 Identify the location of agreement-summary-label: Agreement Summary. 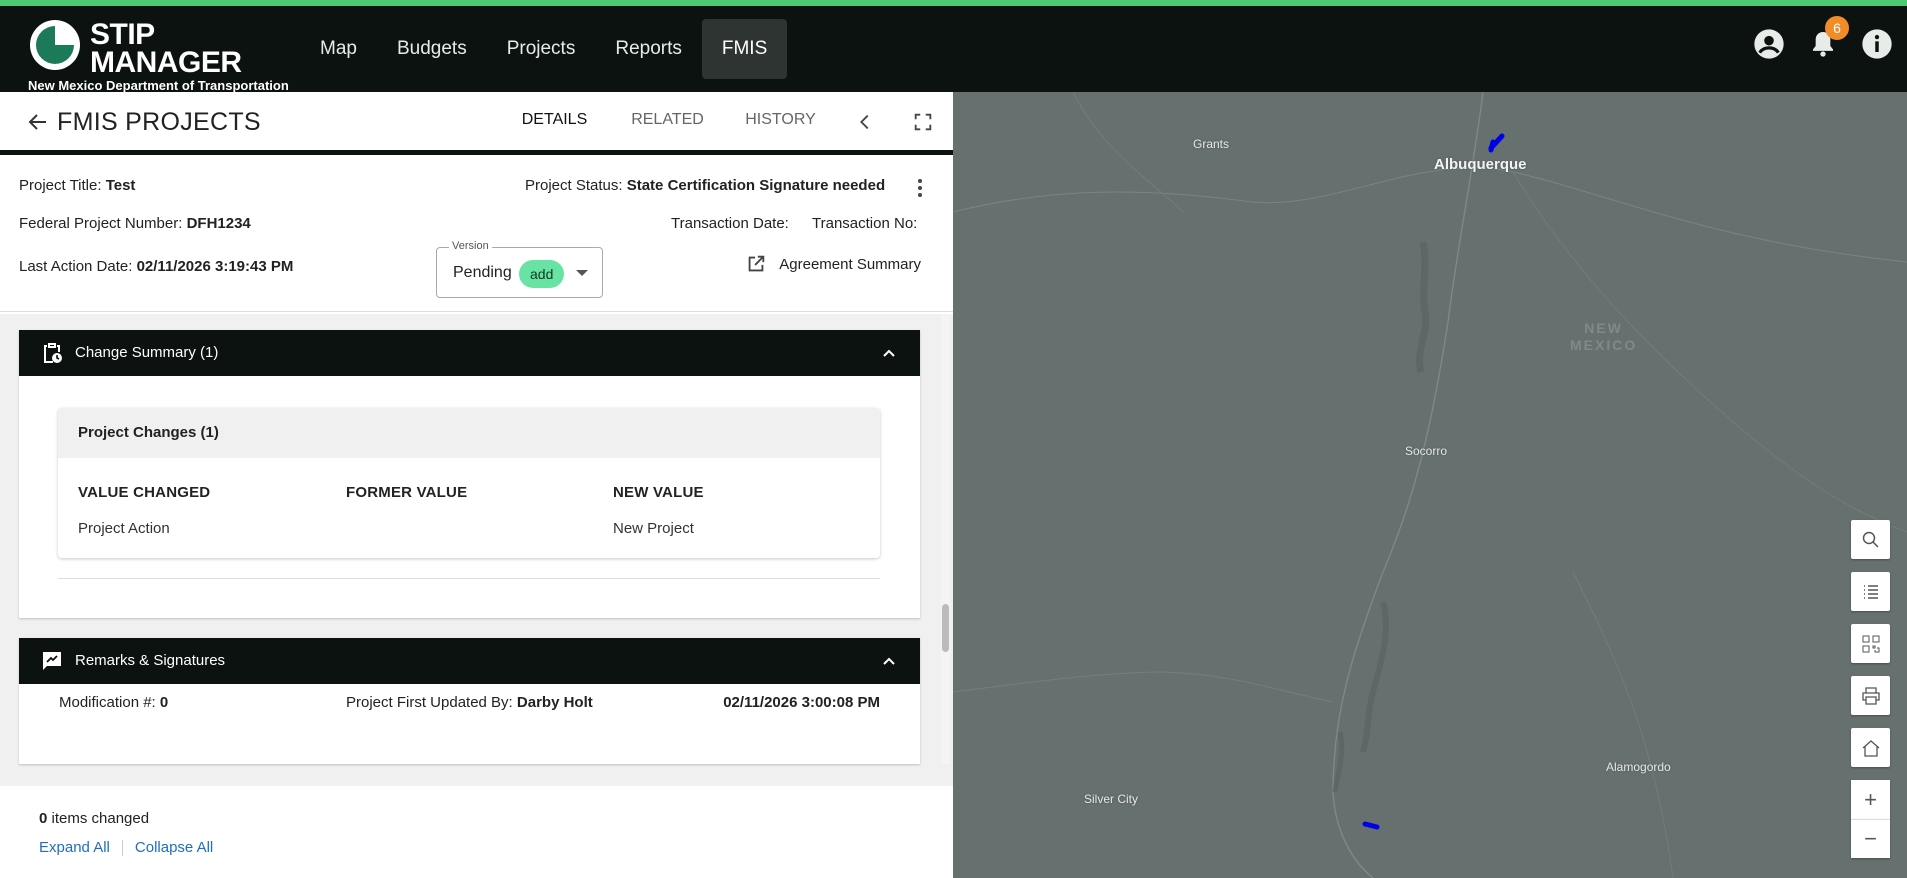
(850, 264).